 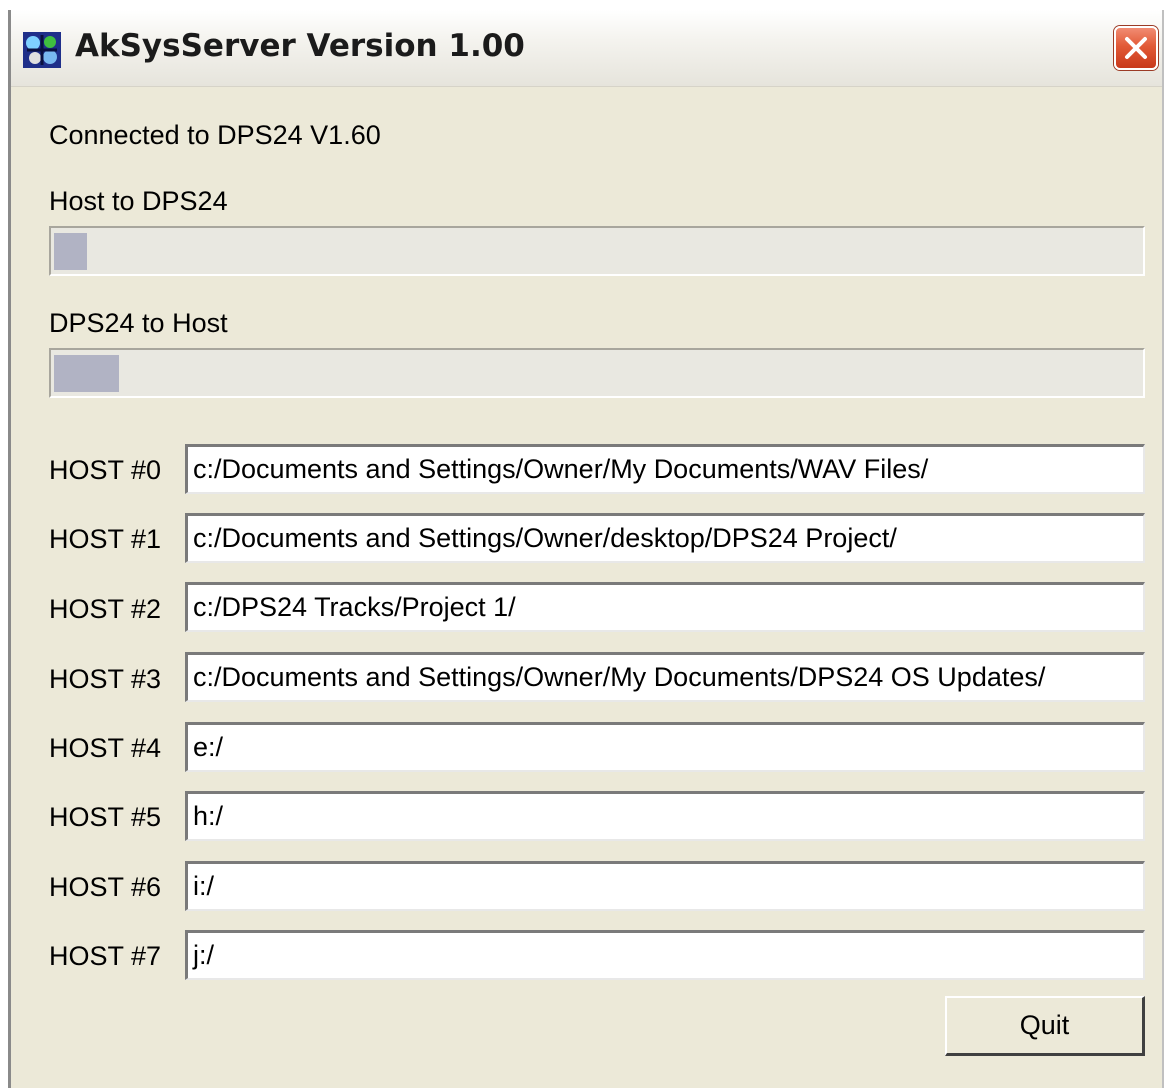 I want to click on host-1-label: HOST #1, so click(x=105, y=539).